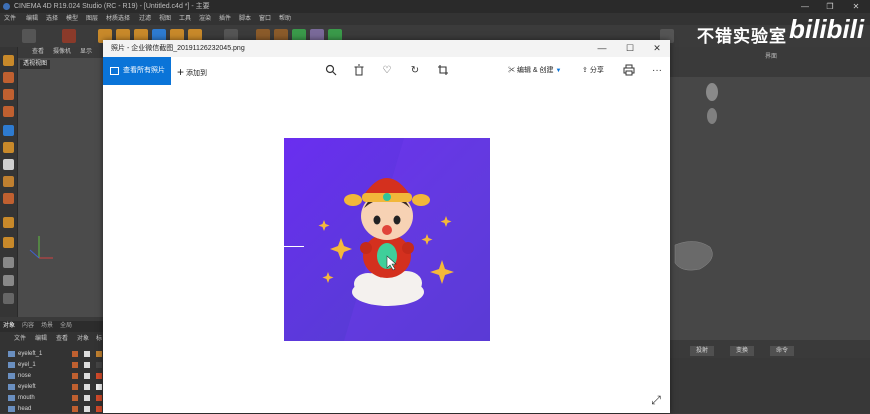 The width and height of the screenshot is (870, 414). Describe the element at coordinates (8, 262) in the screenshot. I see `tool-knife-icon` at that location.